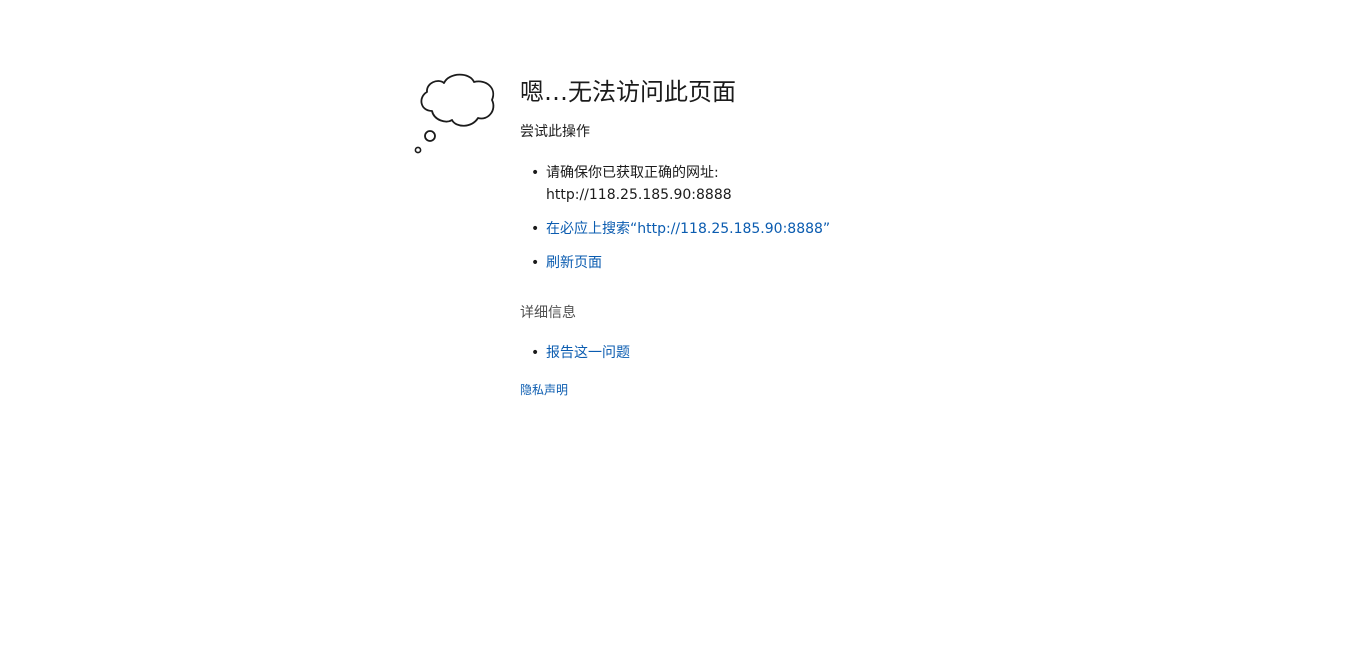 The width and height of the screenshot is (1366, 655). What do you see at coordinates (800, 263) in the screenshot?
I see `list-item: • 刷新页面` at bounding box center [800, 263].